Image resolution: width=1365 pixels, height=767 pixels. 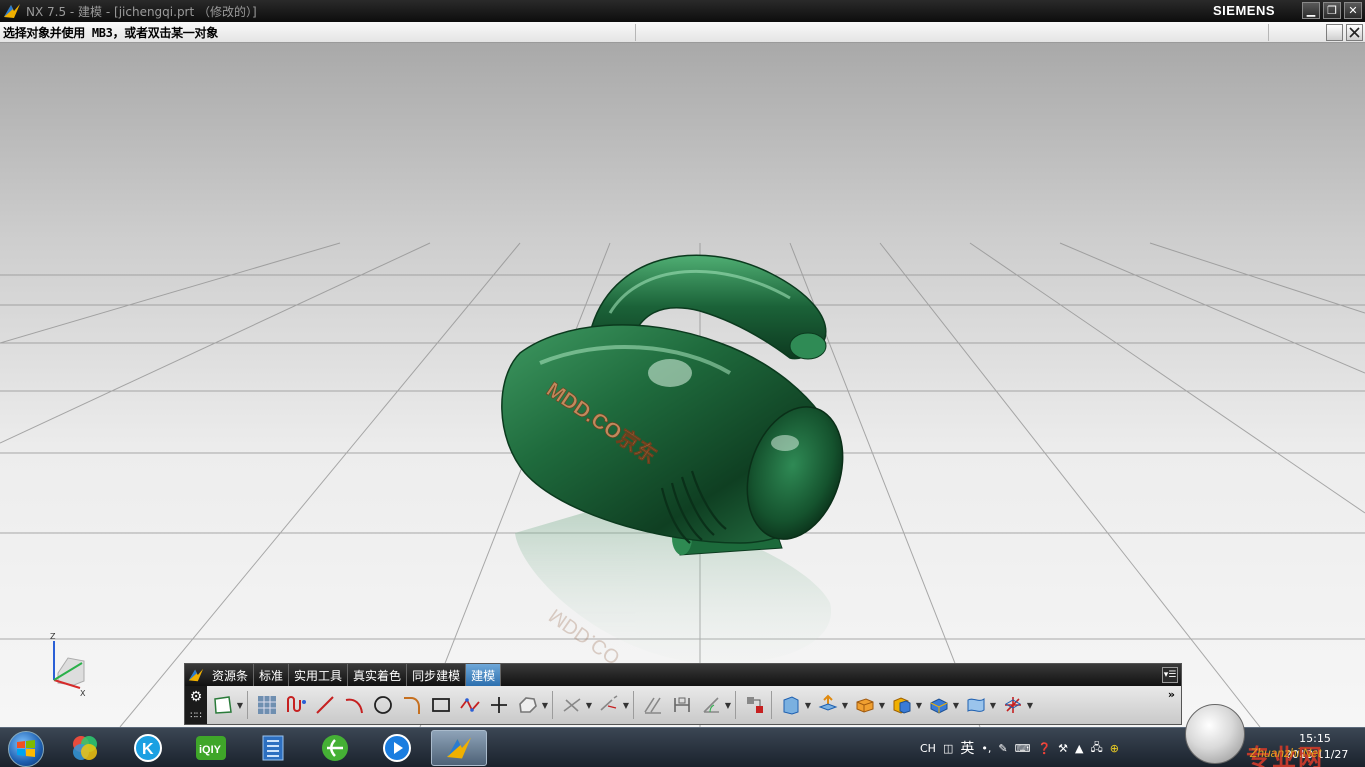 What do you see at coordinates (335, 748) in the screenshot?
I see `taskbar-app-browser` at bounding box center [335, 748].